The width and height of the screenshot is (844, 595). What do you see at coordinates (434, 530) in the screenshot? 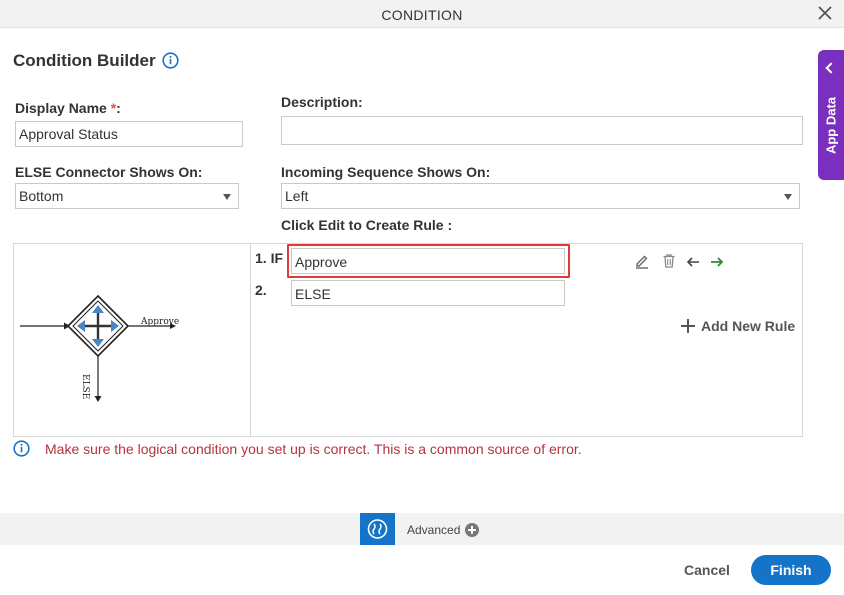
I see `advanced-label: Advanced` at bounding box center [434, 530].